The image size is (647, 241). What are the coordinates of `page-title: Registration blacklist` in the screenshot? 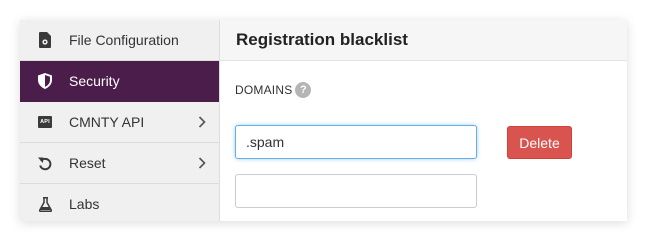 It's located at (322, 39).